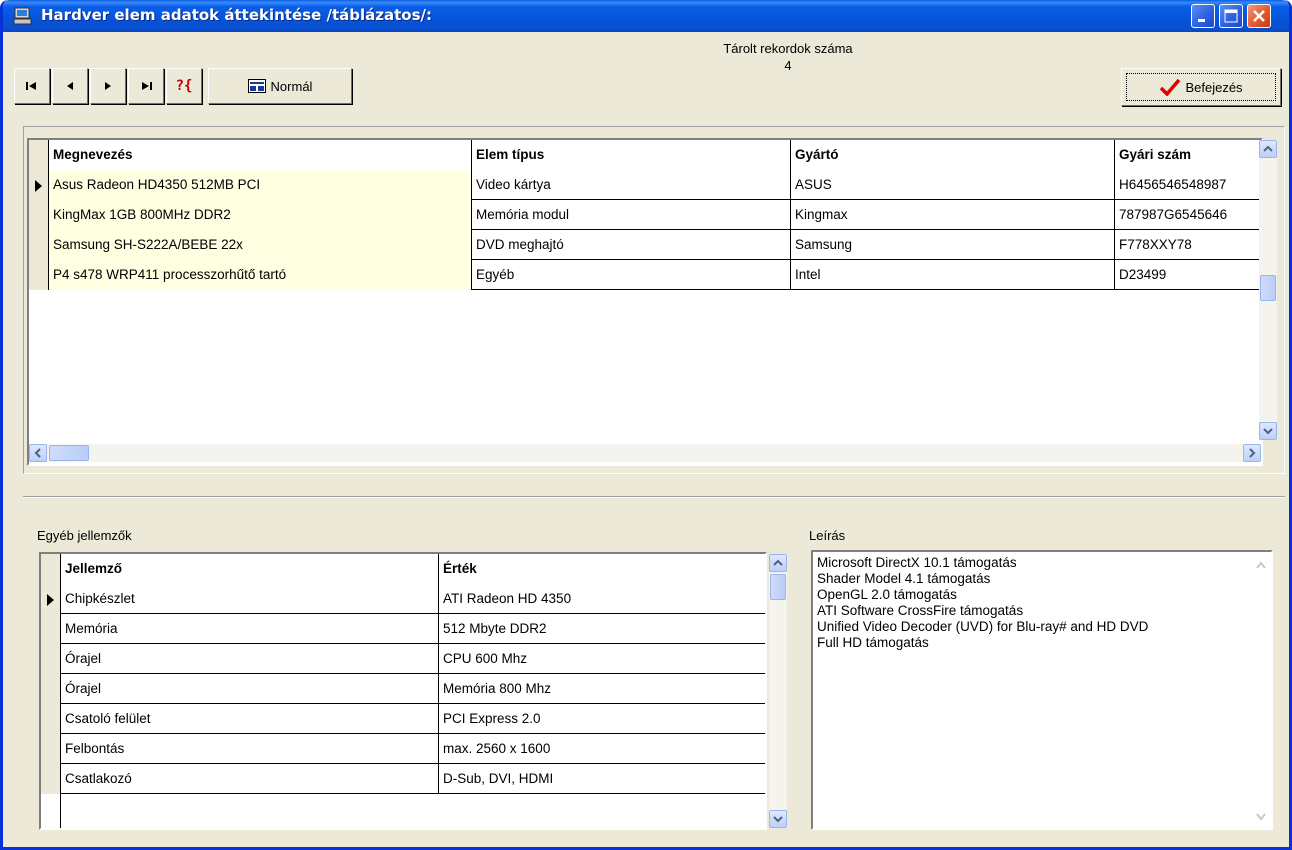 The image size is (1292, 850). Describe the element at coordinates (953, 155) in the screenshot. I see `header-manufacturer: Gyártó` at that location.